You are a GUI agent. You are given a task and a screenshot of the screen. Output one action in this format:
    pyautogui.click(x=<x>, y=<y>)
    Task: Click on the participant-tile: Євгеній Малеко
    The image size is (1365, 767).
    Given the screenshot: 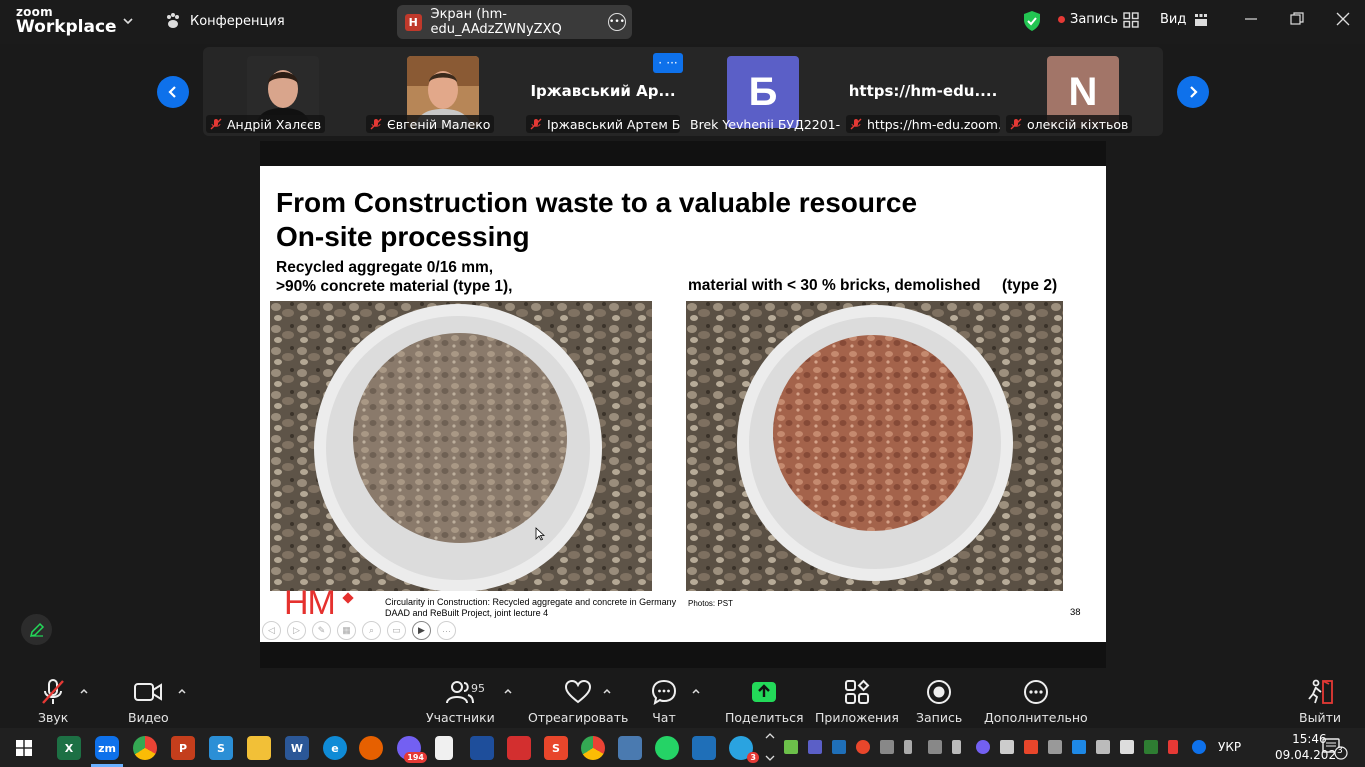 What is the action you would take?
    pyautogui.click(x=443, y=91)
    